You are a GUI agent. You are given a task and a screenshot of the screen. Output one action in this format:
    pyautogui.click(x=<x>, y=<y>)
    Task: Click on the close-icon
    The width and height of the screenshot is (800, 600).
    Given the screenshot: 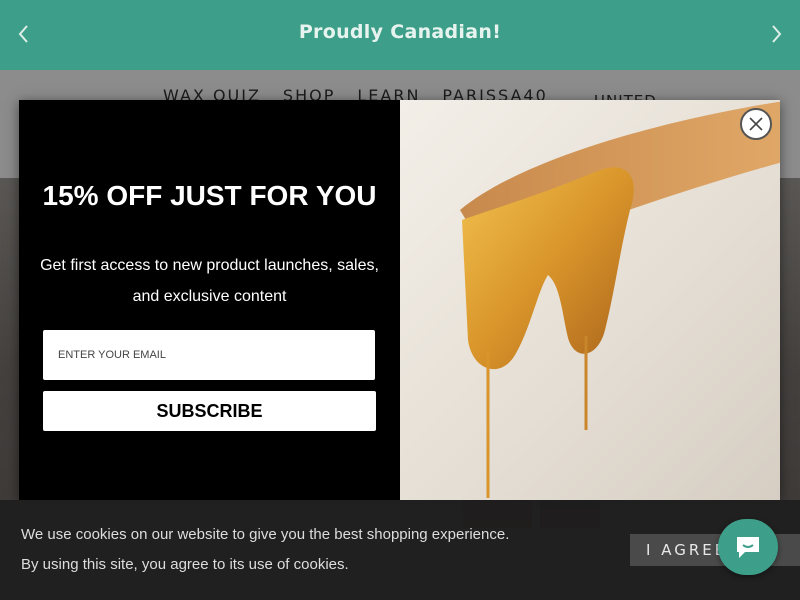 What is the action you would take?
    pyautogui.click(x=756, y=124)
    